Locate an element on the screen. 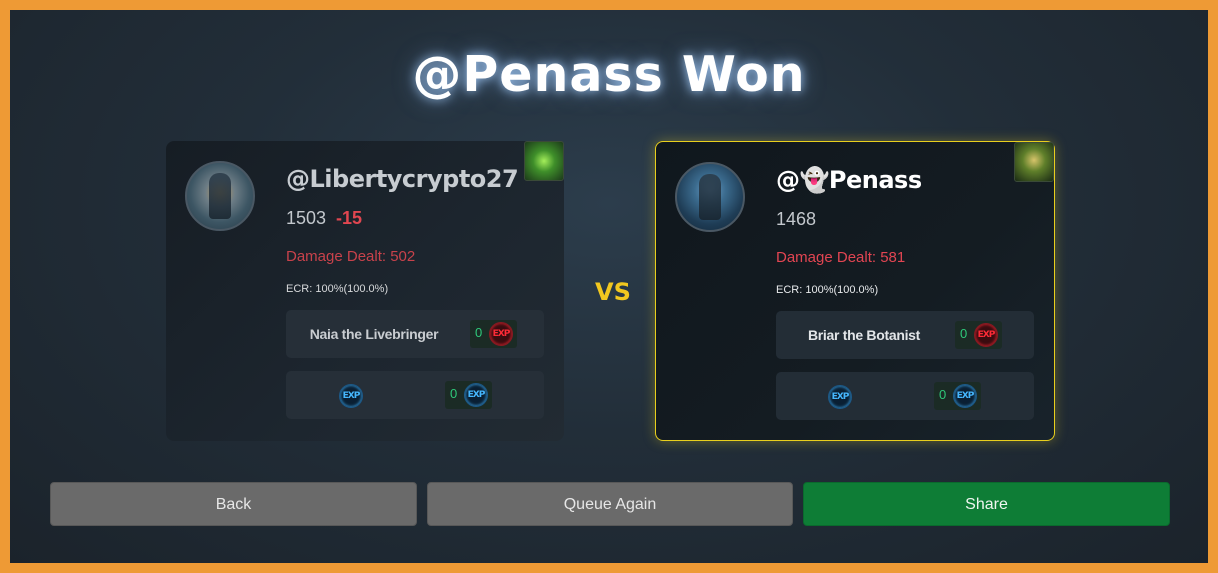 This screenshot has height=573, width=1218. hero-xp-row: Naia the Livebringer 0 EXP is located at coordinates (415, 334).